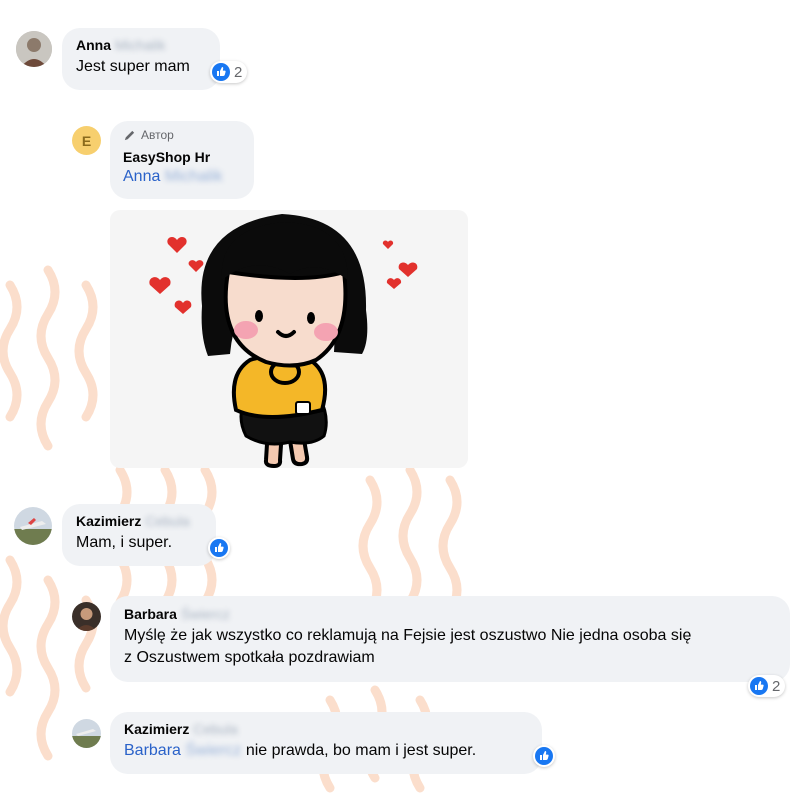  I want to click on pencil-icon, so click(129, 135).